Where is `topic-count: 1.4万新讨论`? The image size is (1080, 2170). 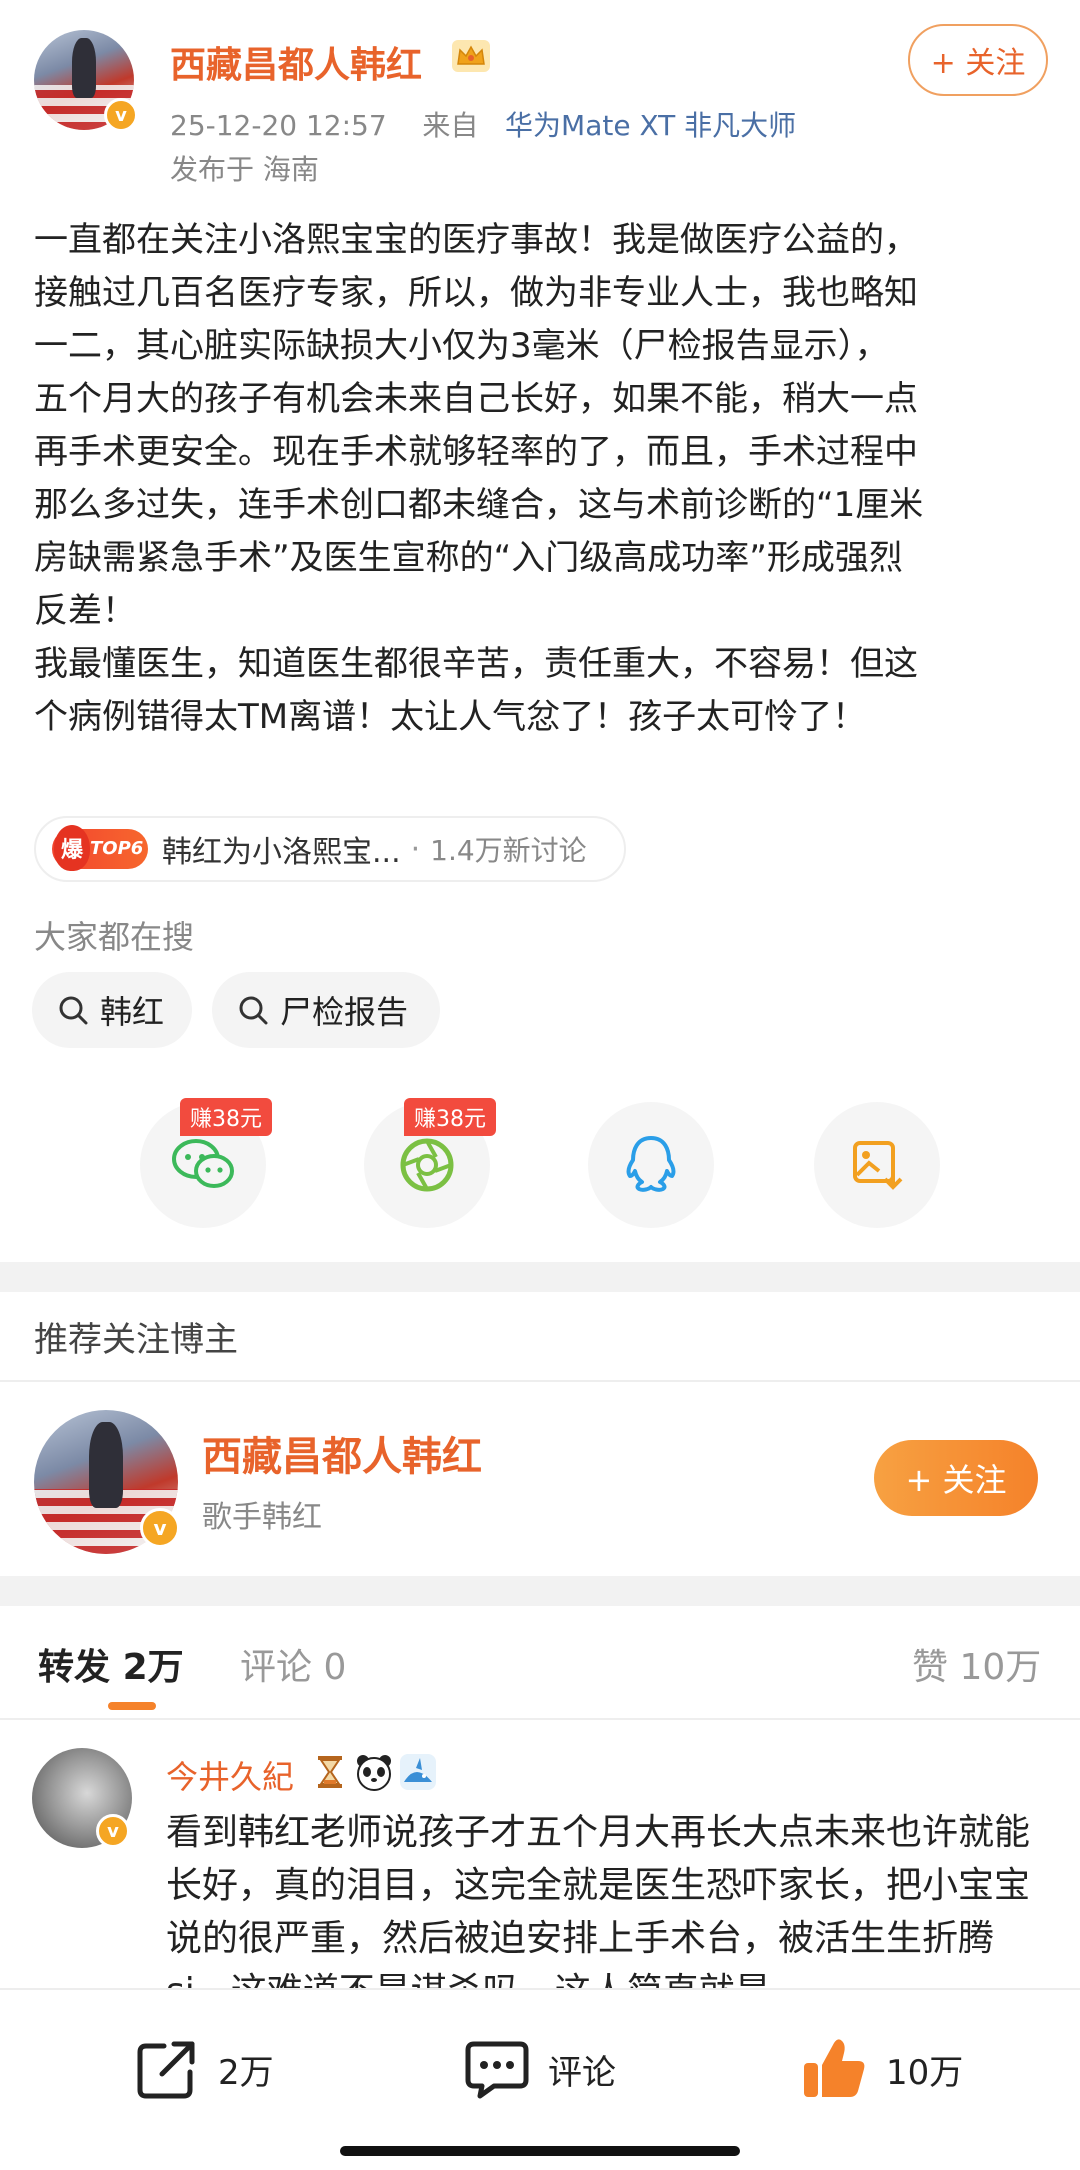
topic-count: 1.4万新讨论 is located at coordinates (508, 850).